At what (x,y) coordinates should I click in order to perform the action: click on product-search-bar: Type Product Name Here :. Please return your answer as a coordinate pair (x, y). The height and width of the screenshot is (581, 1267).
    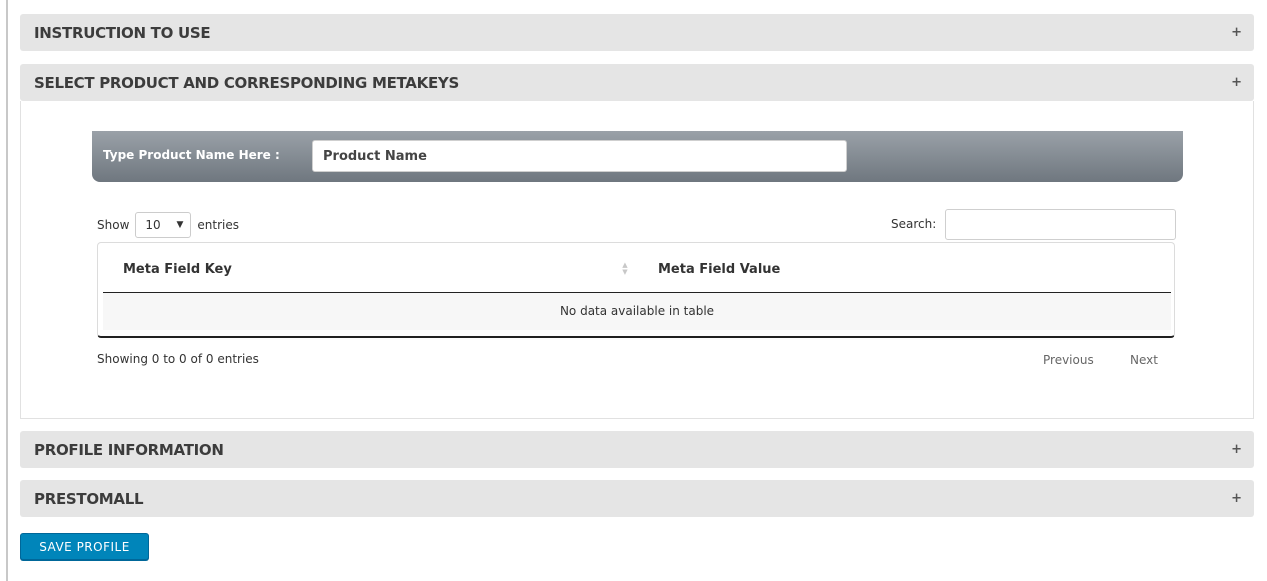
    Looking at the image, I should click on (637, 156).